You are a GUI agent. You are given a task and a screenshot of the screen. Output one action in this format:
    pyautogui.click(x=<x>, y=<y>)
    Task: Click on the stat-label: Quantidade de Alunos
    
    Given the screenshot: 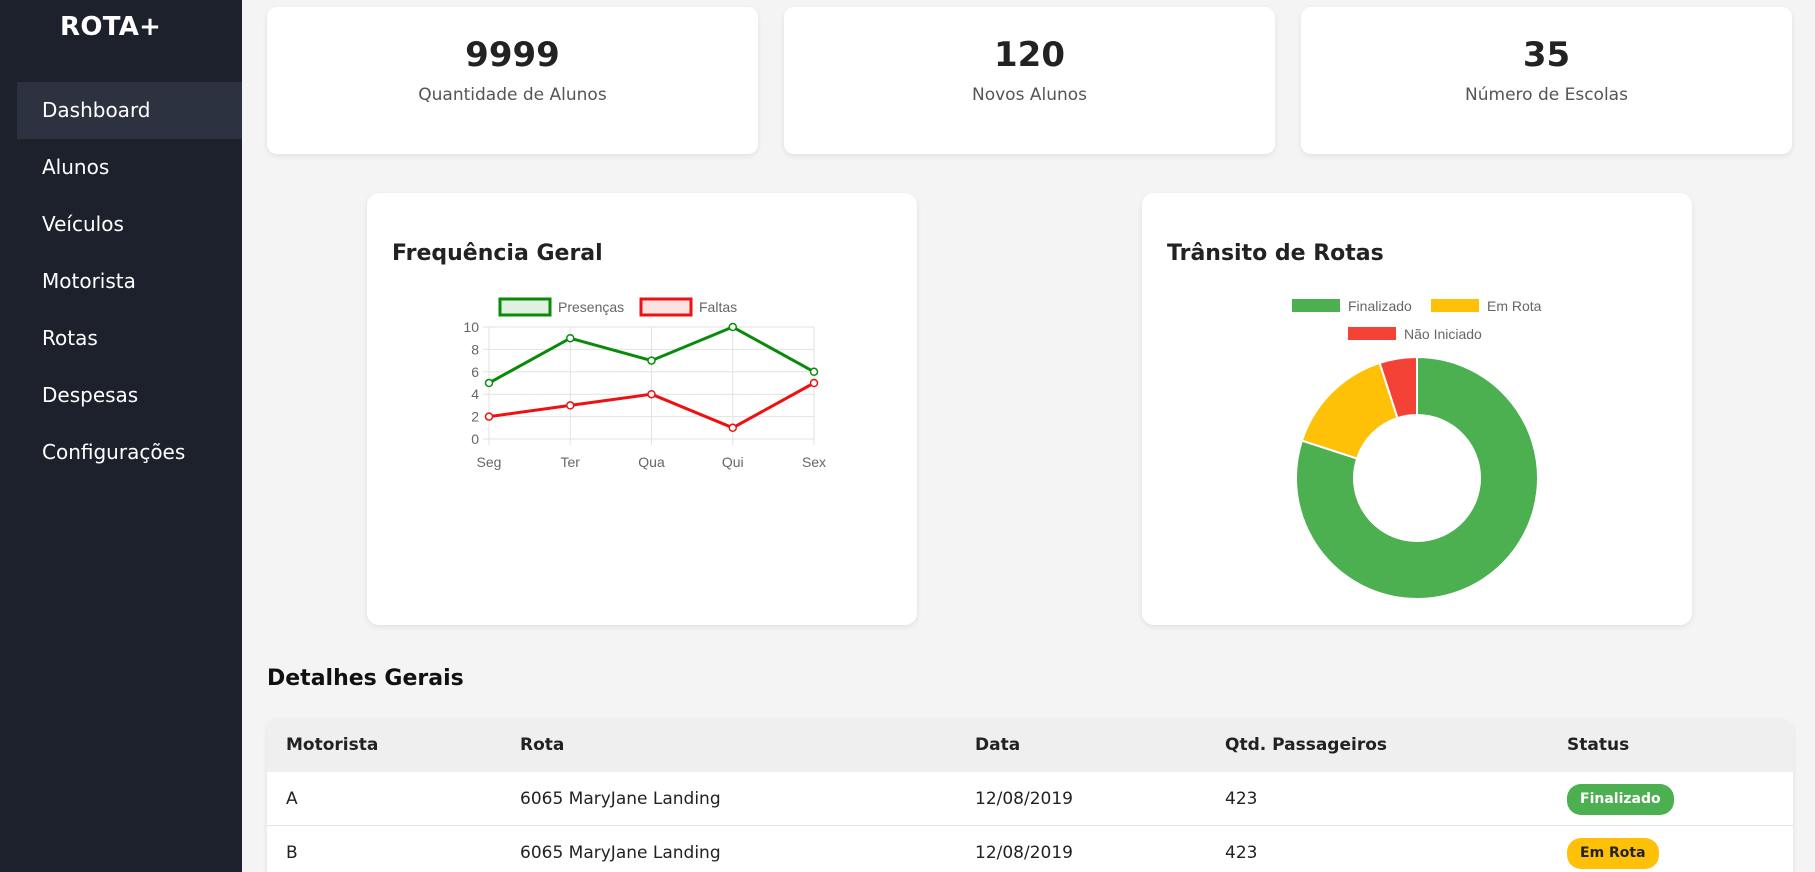 What is the action you would take?
    pyautogui.click(x=512, y=95)
    